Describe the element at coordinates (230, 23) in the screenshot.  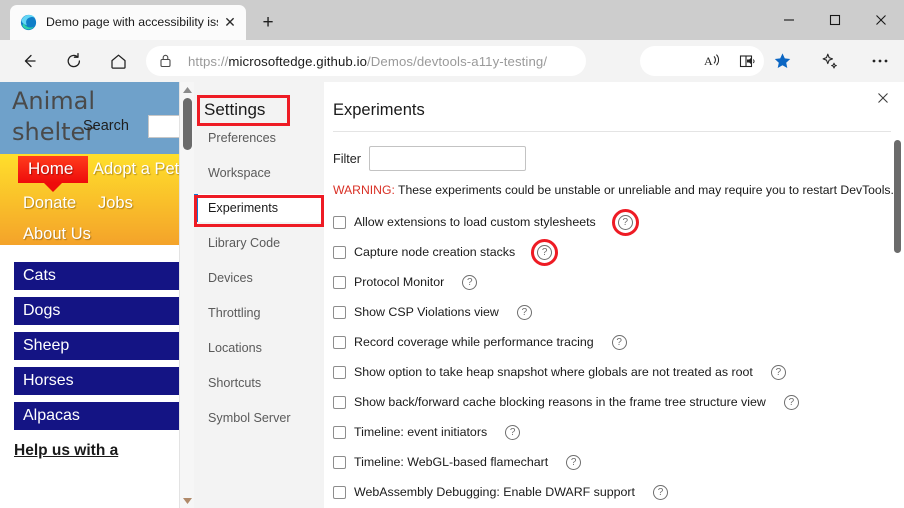
I see `tab-close-icon: ✕` at that location.